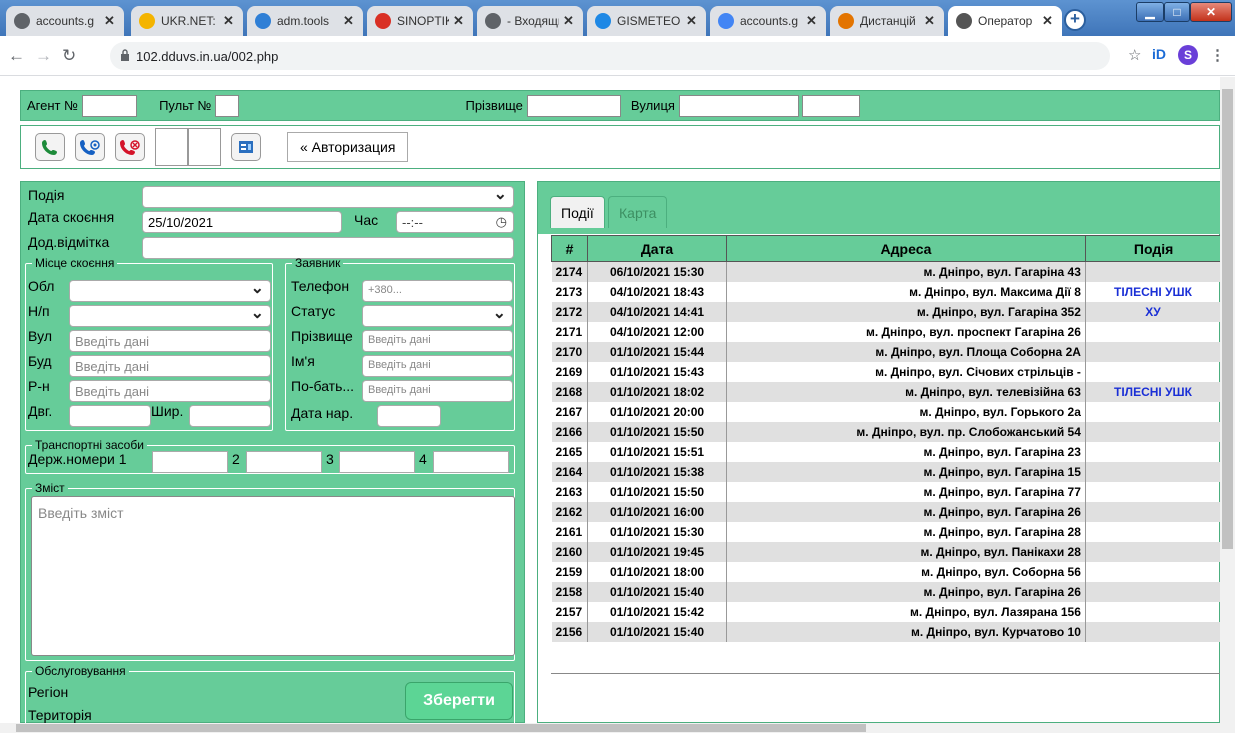 The height and width of the screenshot is (733, 1235). Describe the element at coordinates (657, 248) in the screenshot. I see `column-date: Дата` at that location.